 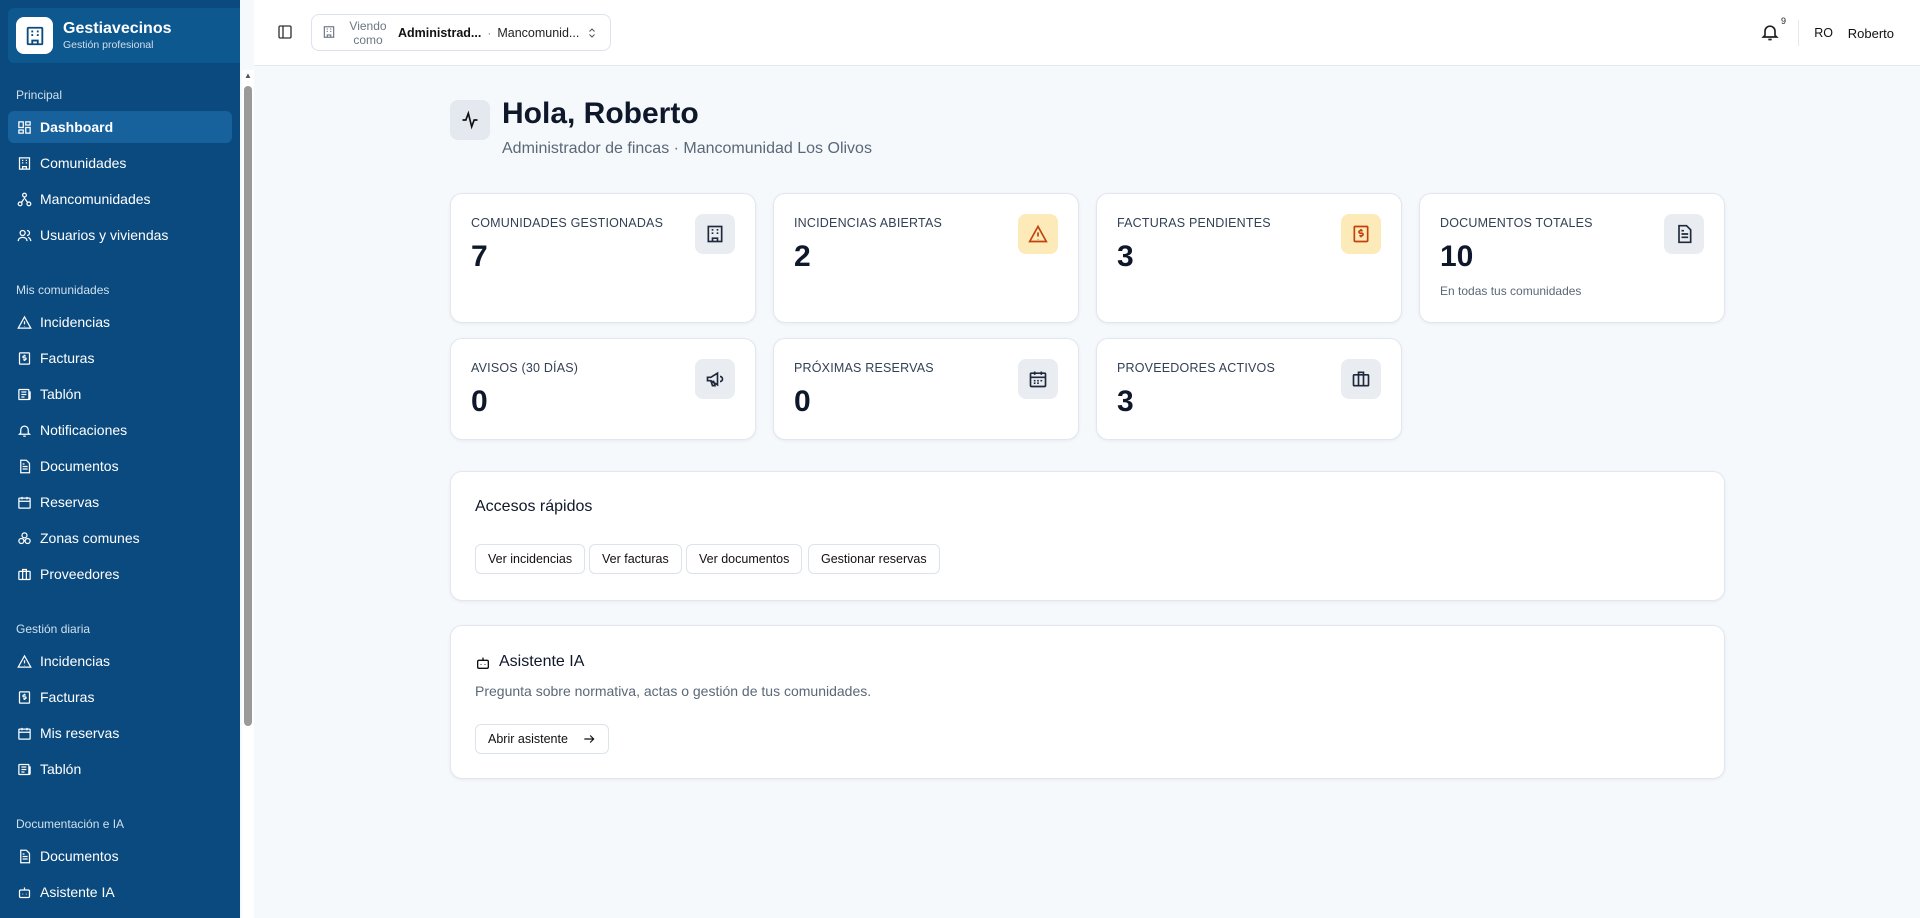 What do you see at coordinates (120, 466) in the screenshot?
I see `sidebar-item-documentos: Documentos` at bounding box center [120, 466].